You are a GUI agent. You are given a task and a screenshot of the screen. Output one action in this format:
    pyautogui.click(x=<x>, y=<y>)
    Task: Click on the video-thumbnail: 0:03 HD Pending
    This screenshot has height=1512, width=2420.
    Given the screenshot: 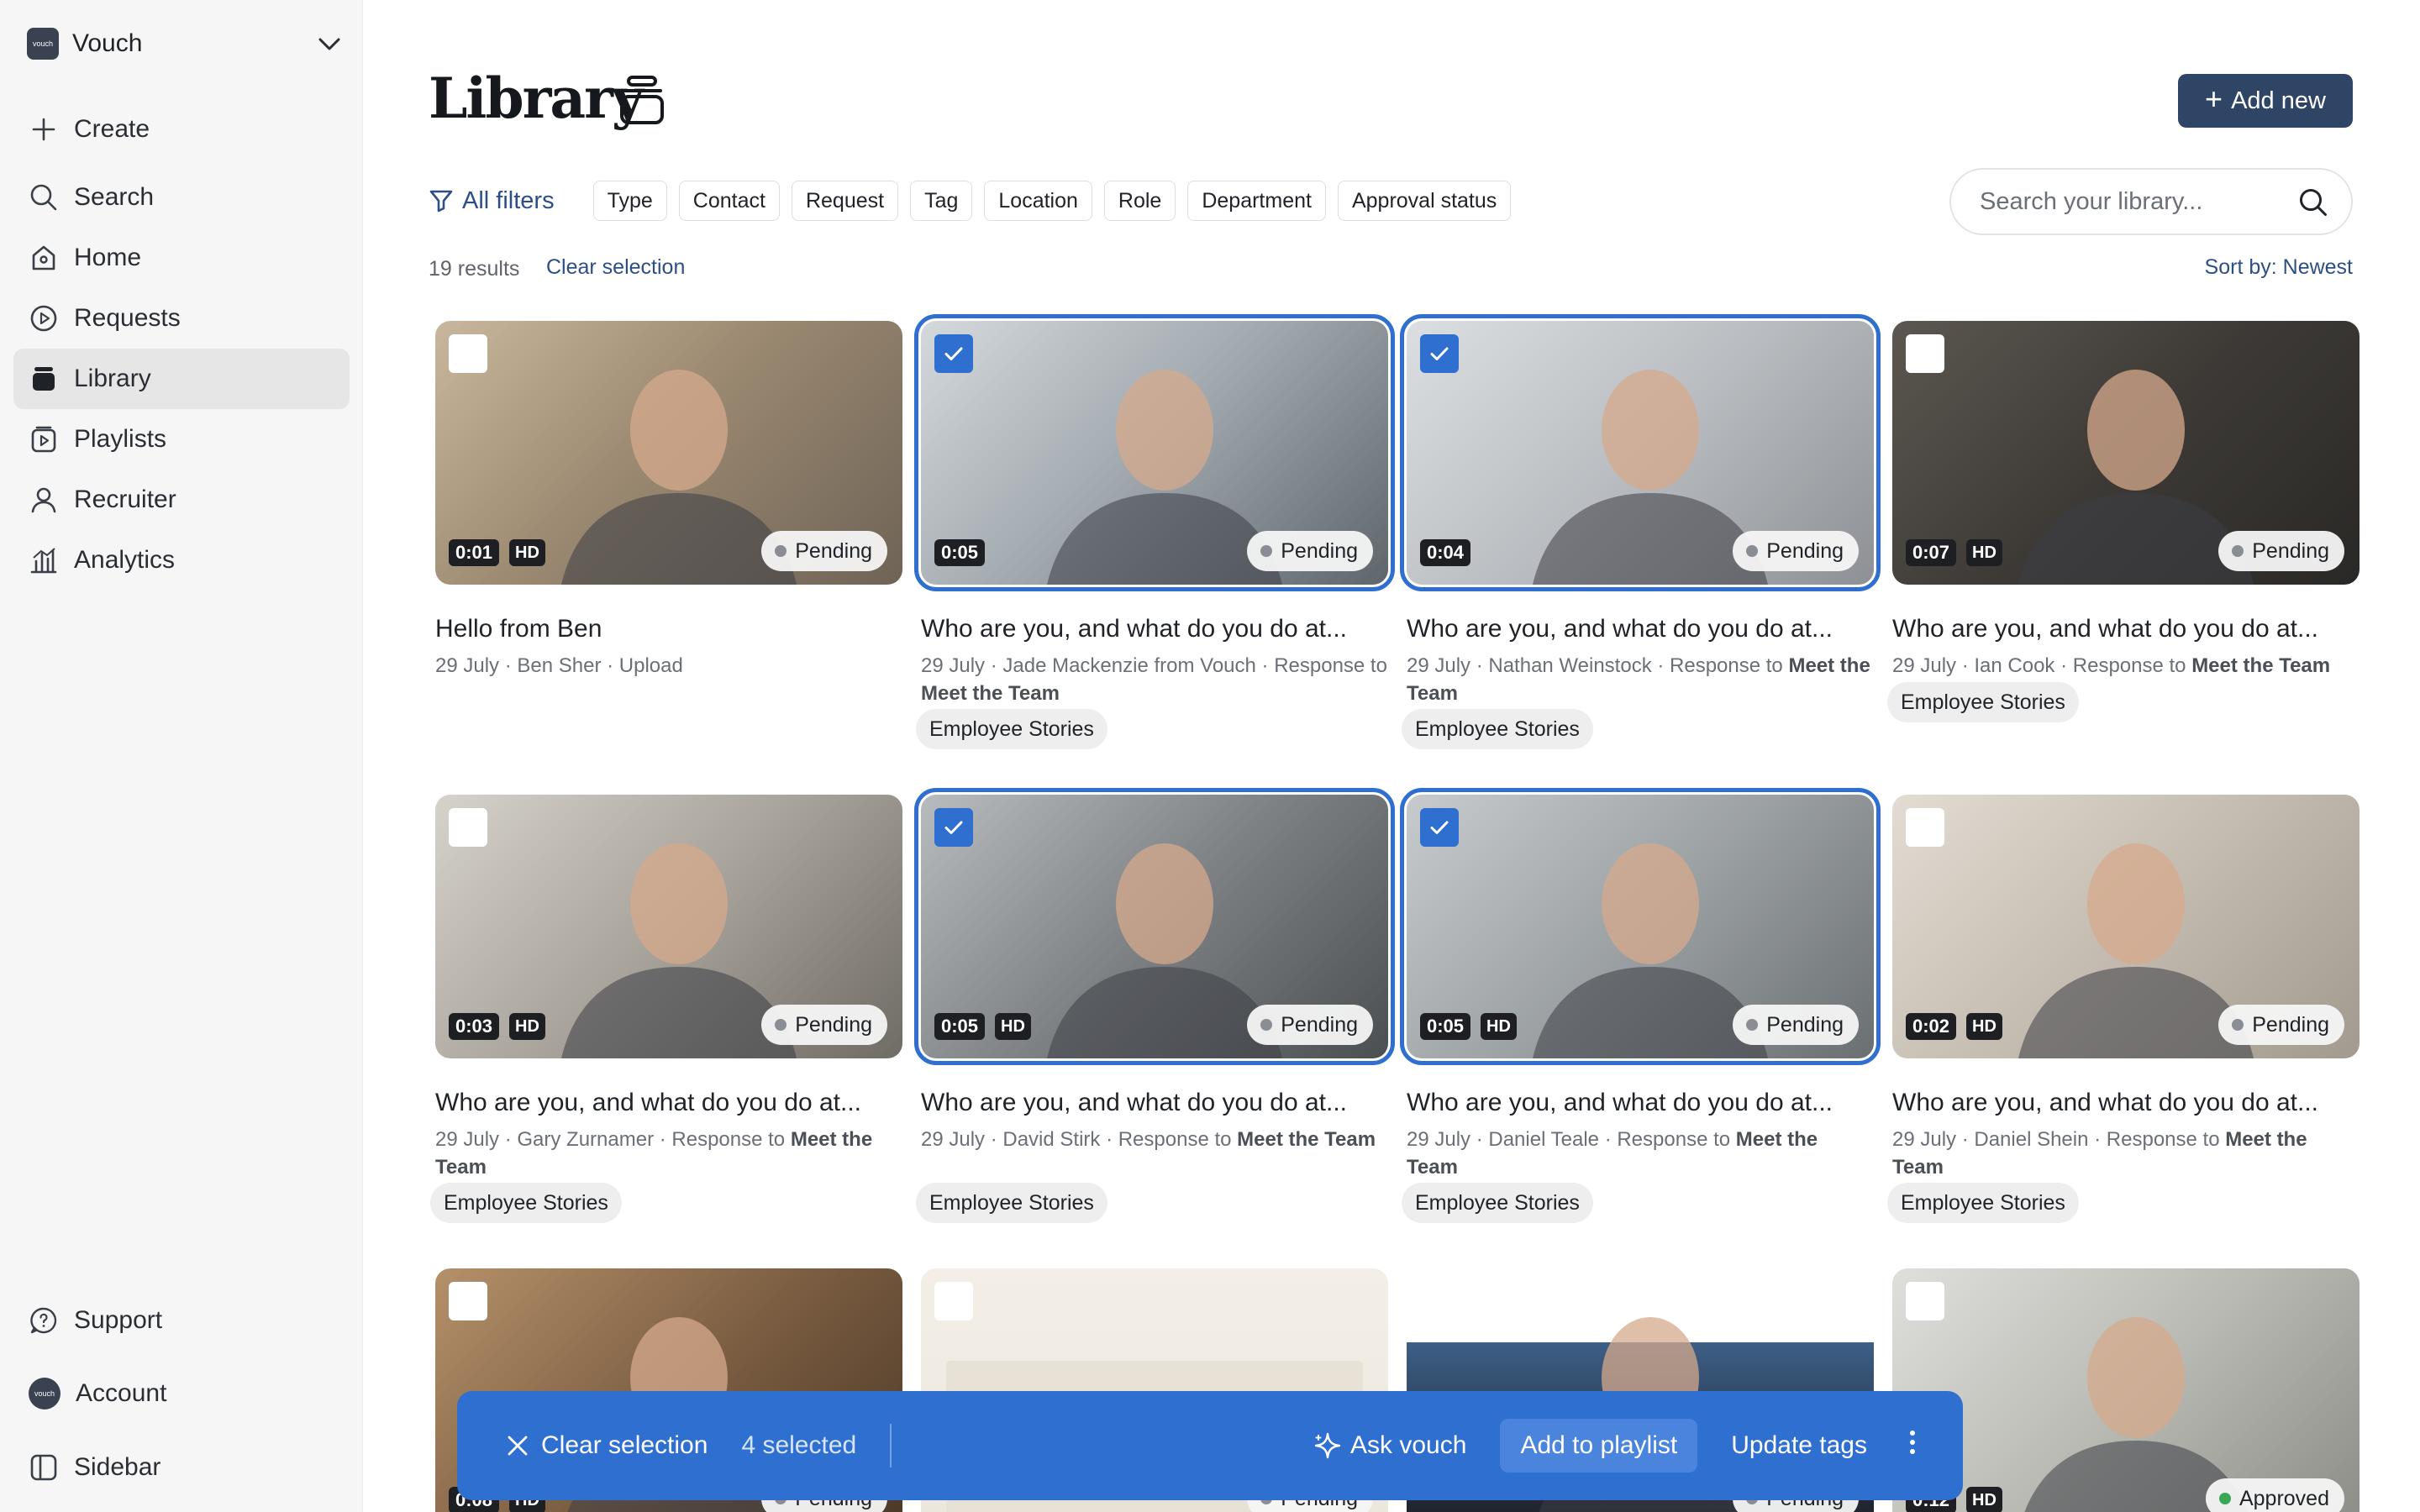 What is the action you would take?
    pyautogui.click(x=668, y=926)
    